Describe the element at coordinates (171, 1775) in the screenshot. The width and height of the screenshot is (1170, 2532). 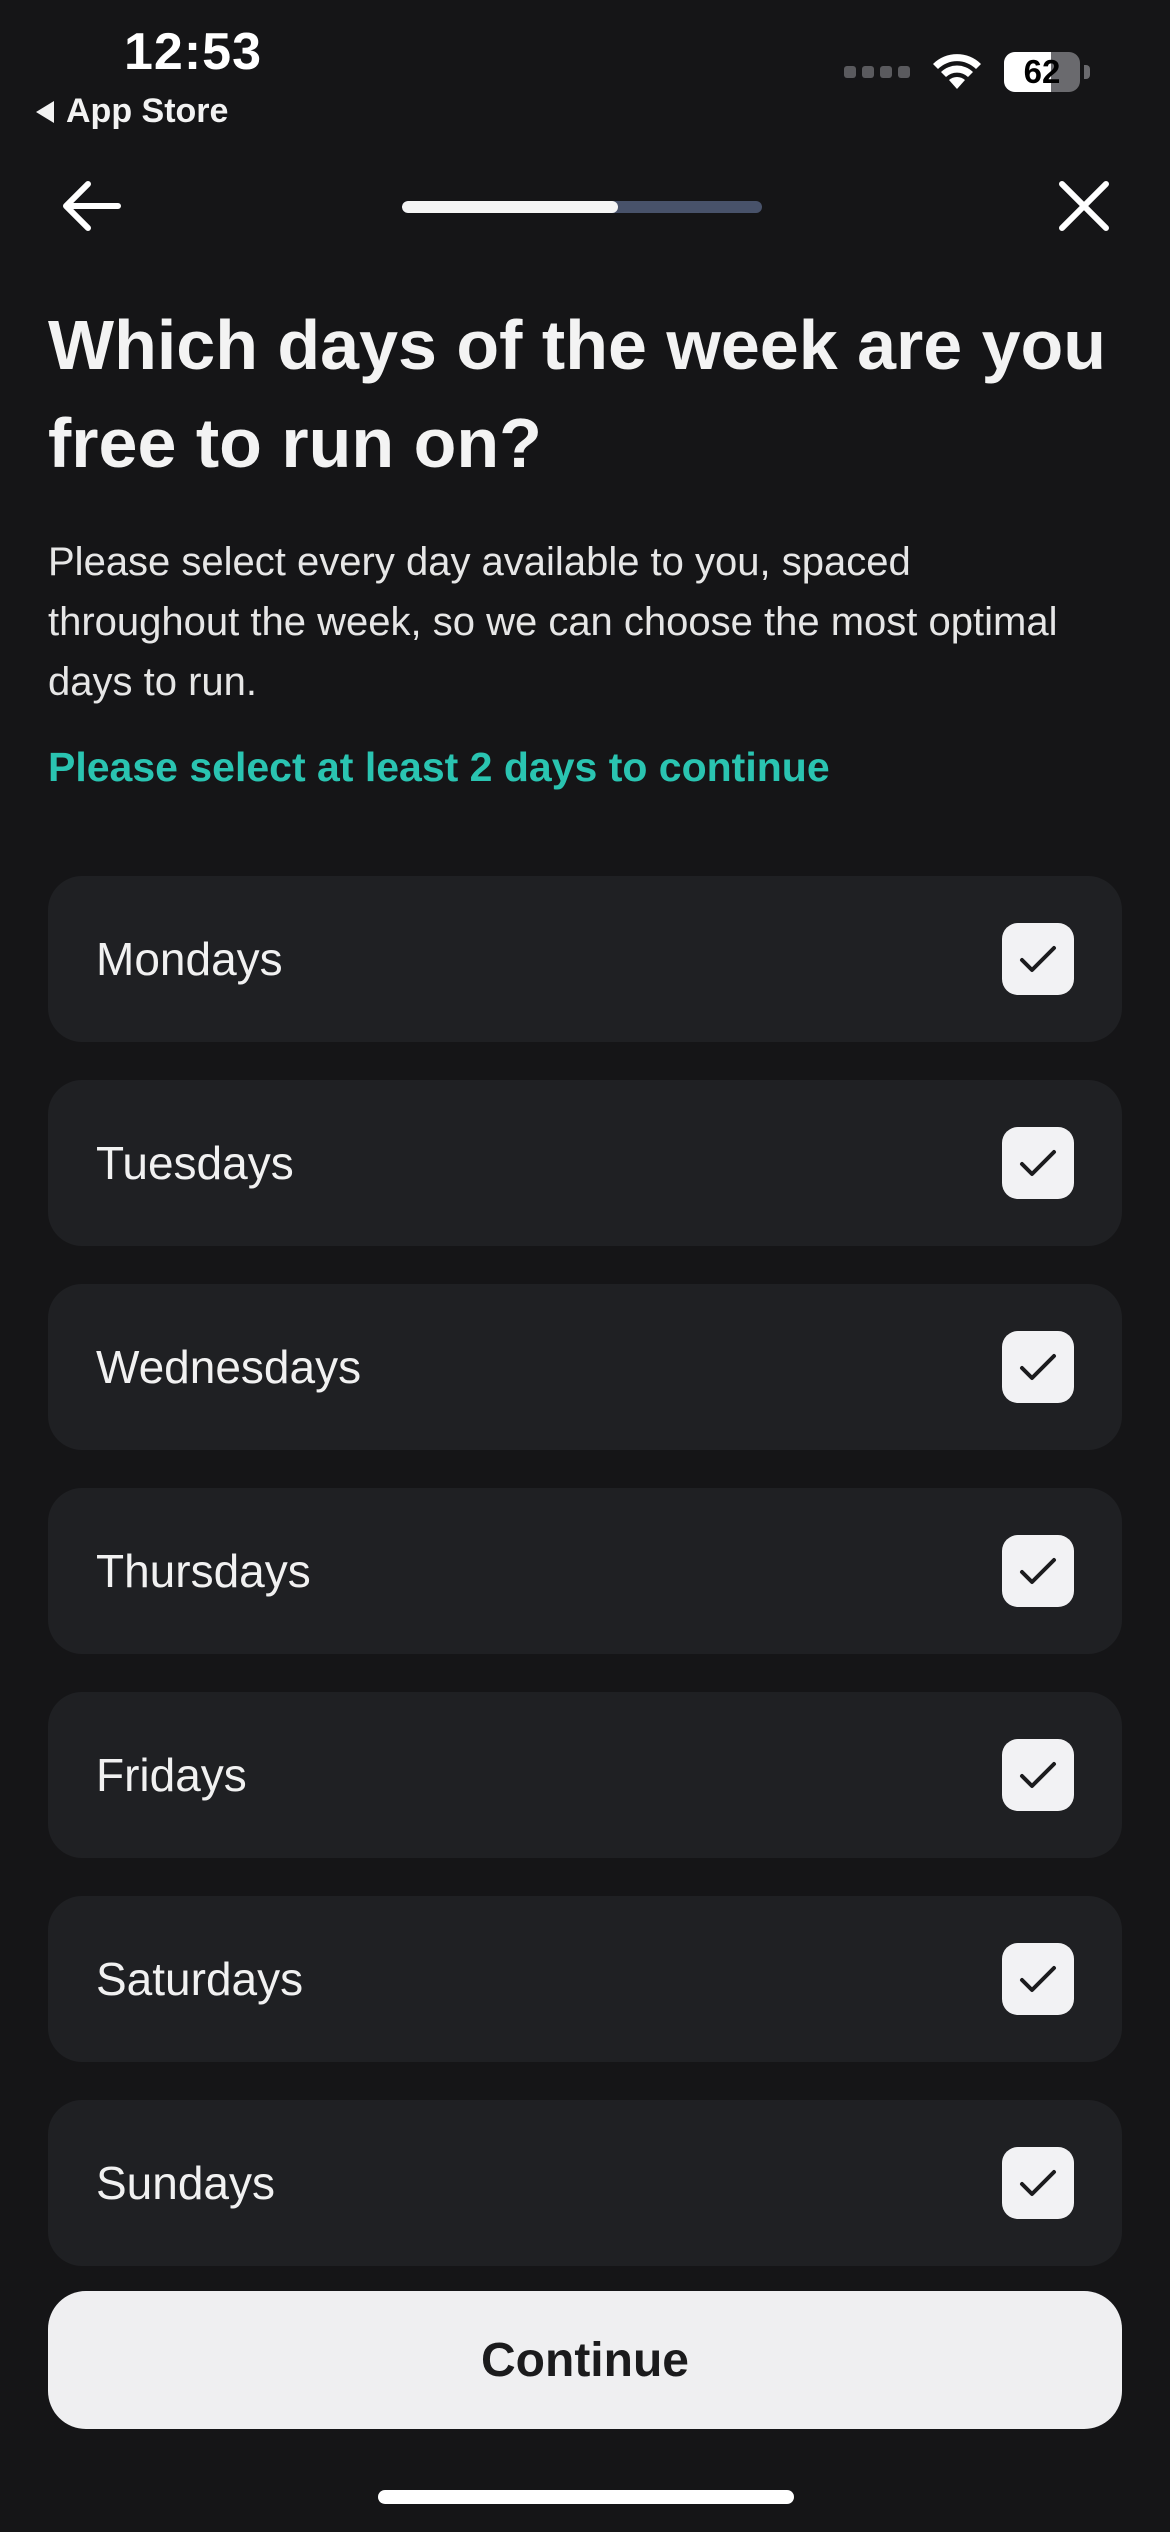
I see `day-label: Fridays` at that location.